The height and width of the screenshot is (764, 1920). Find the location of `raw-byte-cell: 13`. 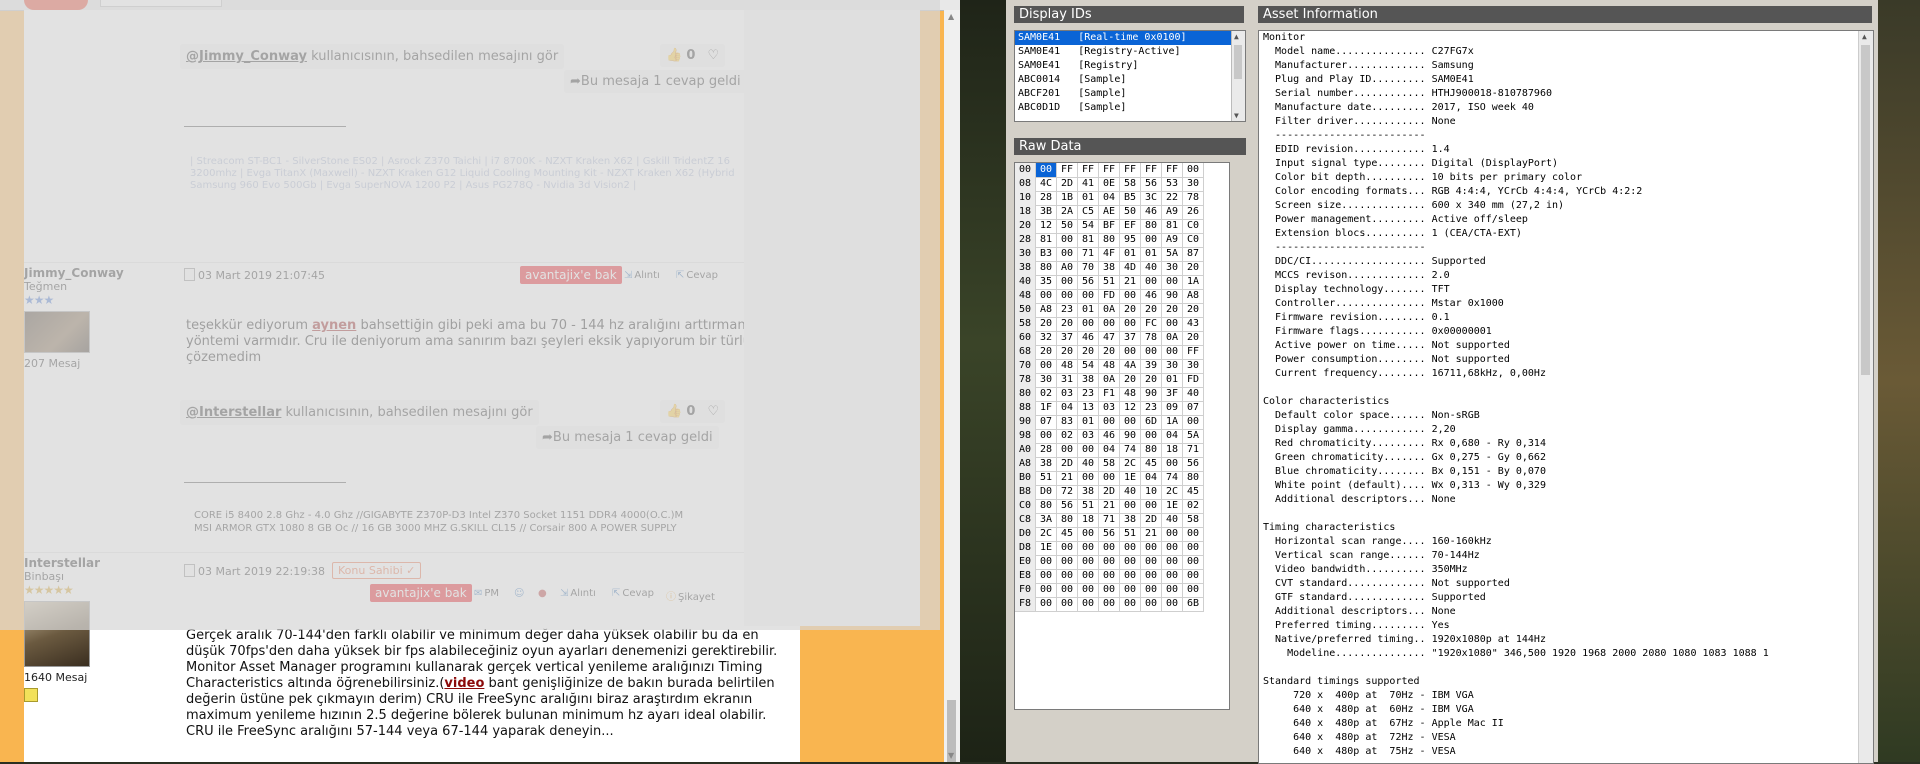

raw-byte-cell: 13 is located at coordinates (1088, 408).